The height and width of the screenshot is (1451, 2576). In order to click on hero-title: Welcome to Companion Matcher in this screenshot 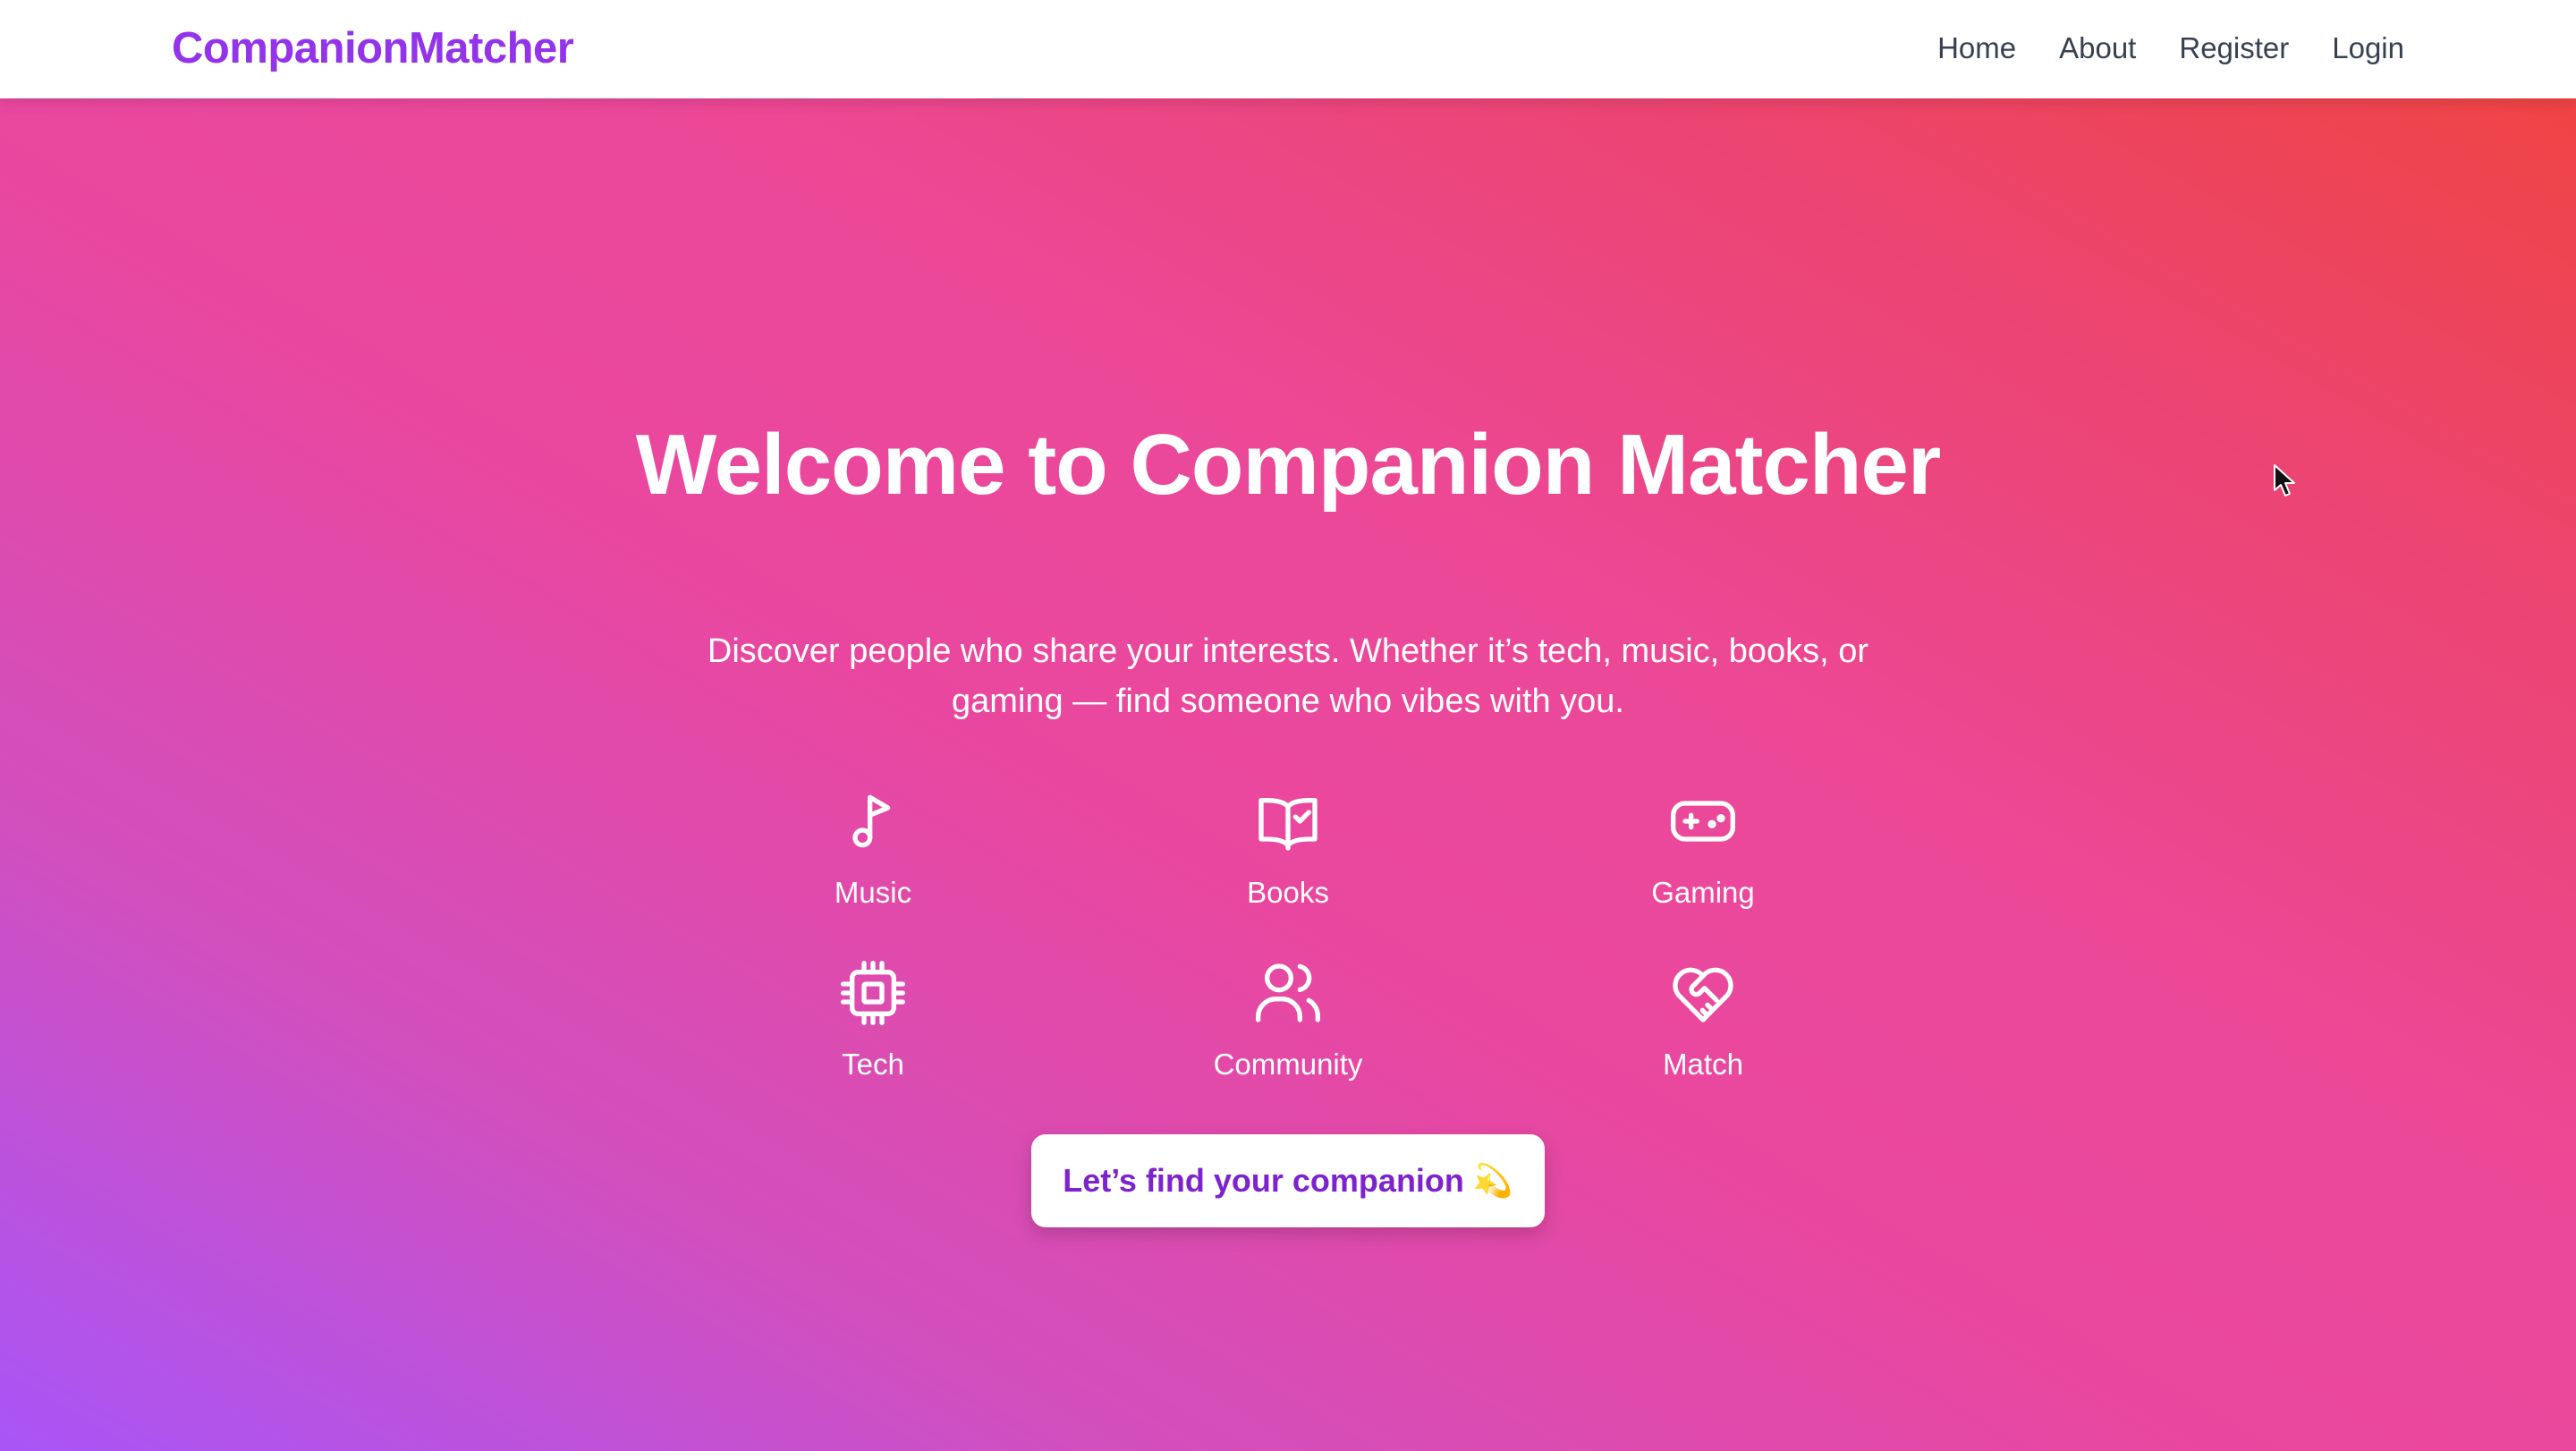, I will do `click(1288, 465)`.